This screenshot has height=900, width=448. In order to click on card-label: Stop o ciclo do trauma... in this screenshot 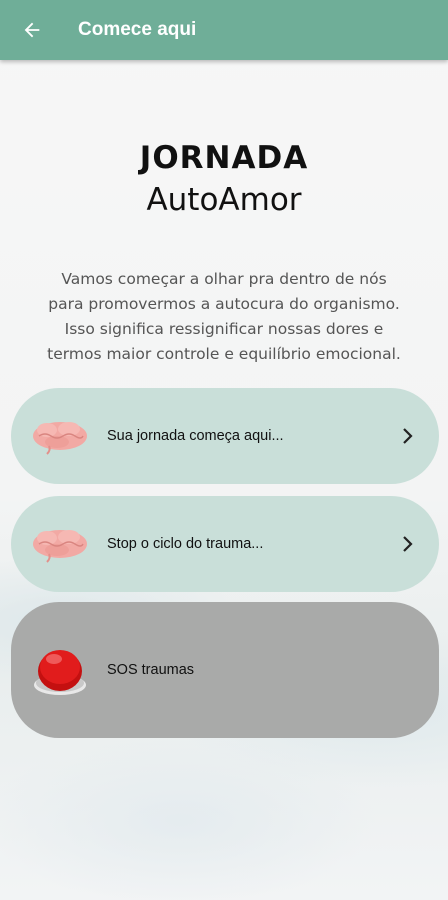, I will do `click(185, 544)`.